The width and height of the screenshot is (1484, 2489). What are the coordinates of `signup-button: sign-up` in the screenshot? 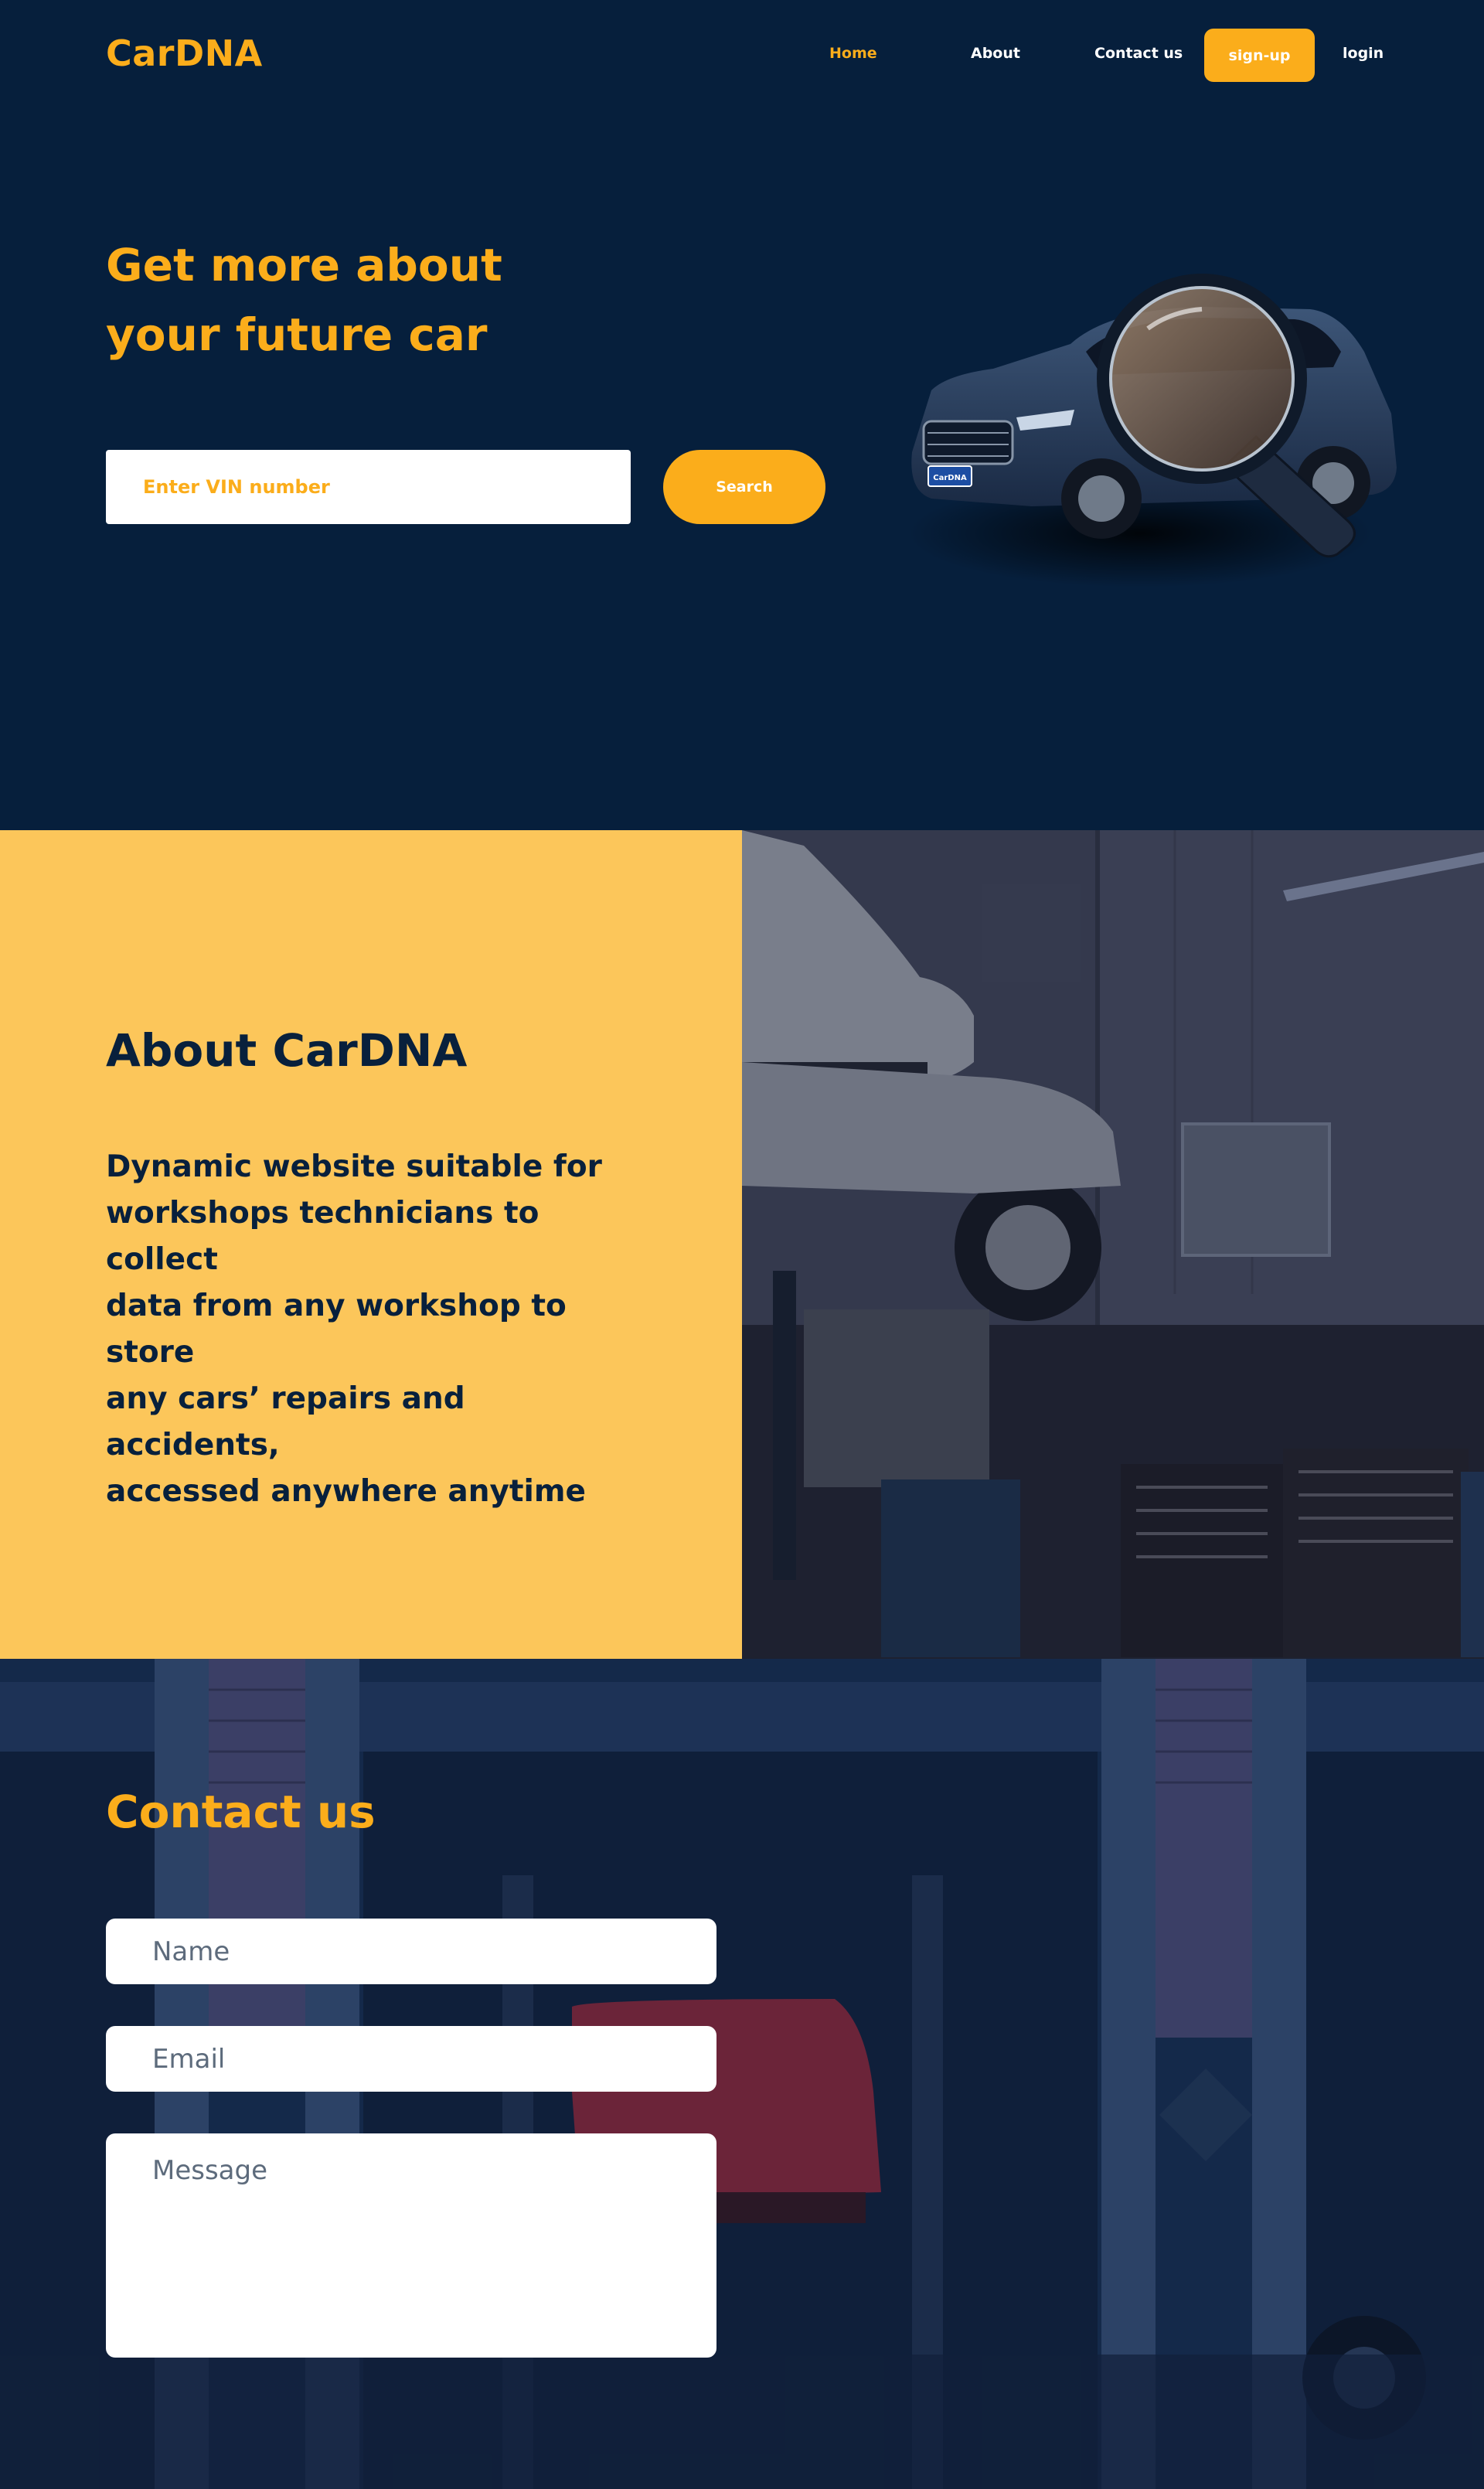 It's located at (1259, 55).